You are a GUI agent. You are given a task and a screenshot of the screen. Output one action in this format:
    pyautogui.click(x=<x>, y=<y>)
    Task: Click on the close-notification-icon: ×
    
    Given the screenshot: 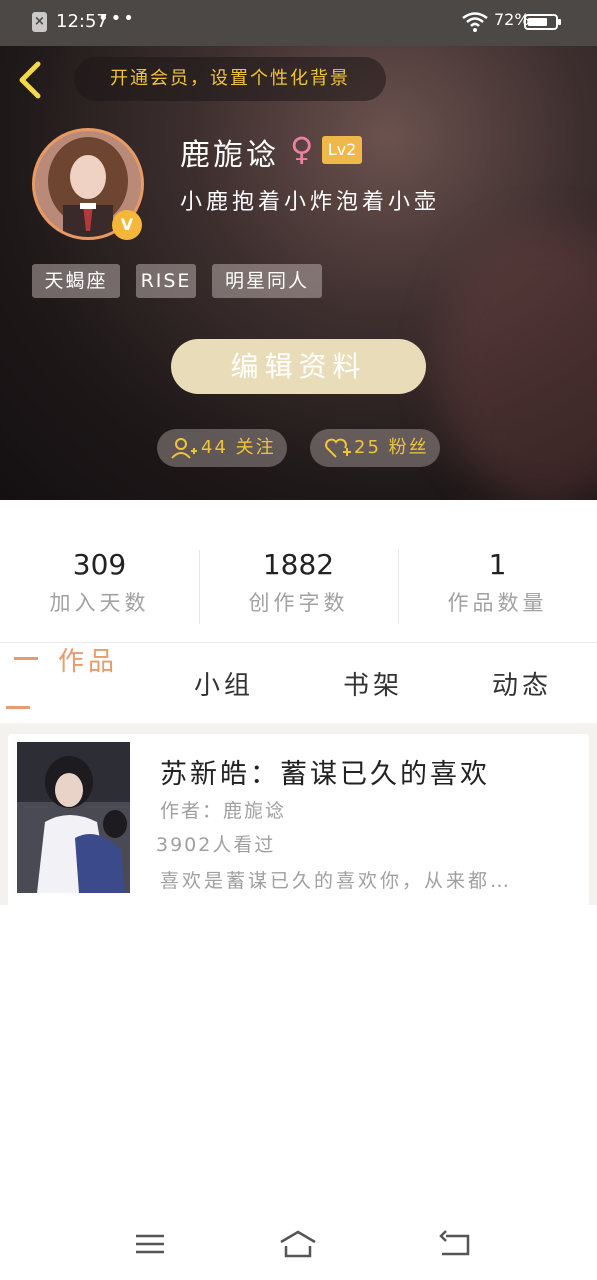 What is the action you would take?
    pyautogui.click(x=39, y=22)
    